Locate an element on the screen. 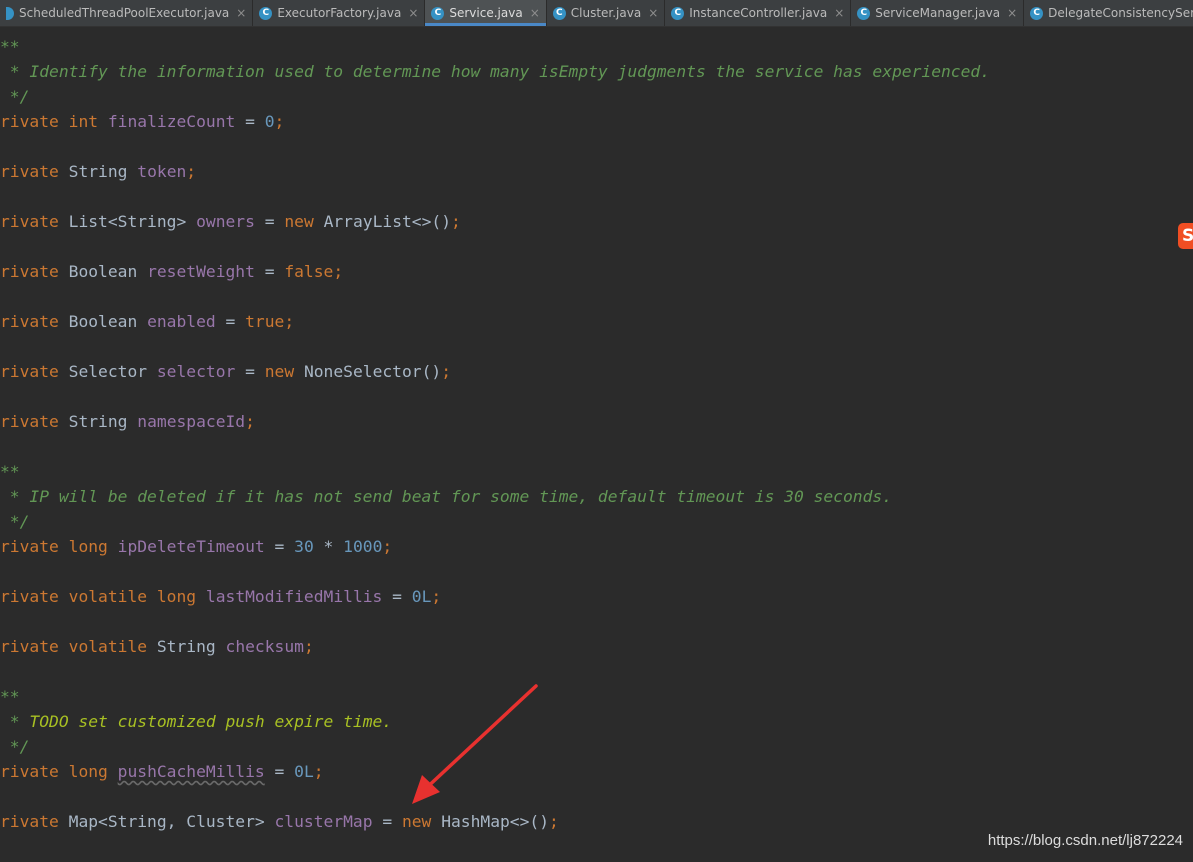  tab-label: Cluster.java is located at coordinates (606, 13).